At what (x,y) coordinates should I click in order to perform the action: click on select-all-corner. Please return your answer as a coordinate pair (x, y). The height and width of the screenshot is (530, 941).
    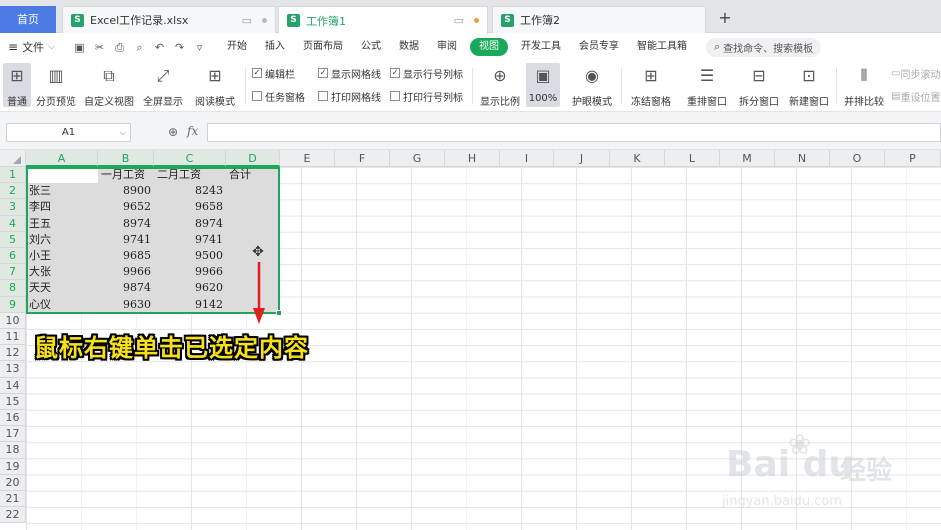
    Looking at the image, I should click on (13, 158).